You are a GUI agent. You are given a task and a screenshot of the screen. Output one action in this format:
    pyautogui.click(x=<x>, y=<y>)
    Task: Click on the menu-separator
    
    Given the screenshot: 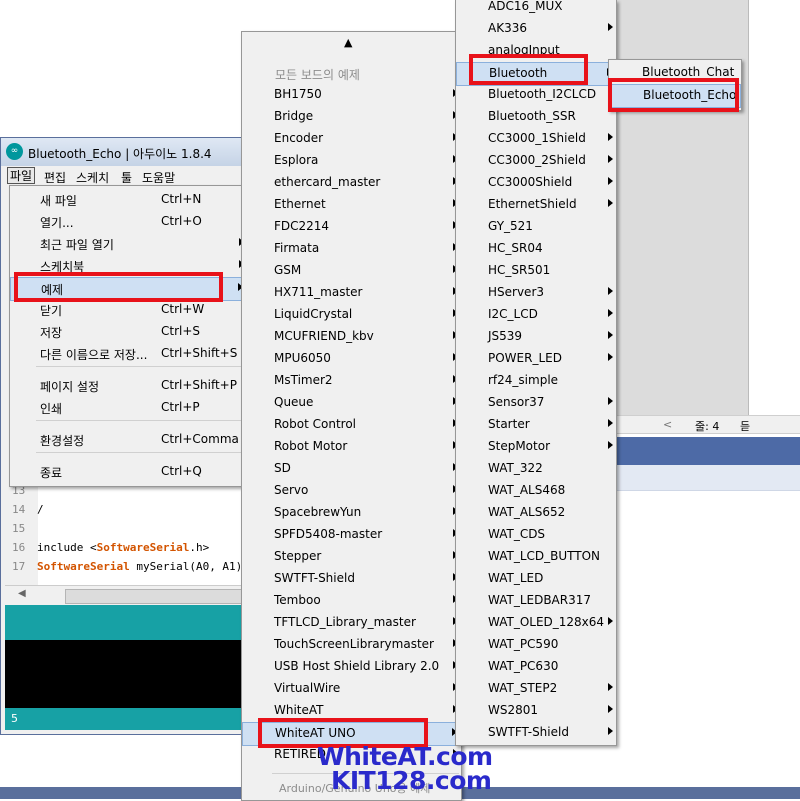 What is the action you would take?
    pyautogui.click(x=140, y=420)
    